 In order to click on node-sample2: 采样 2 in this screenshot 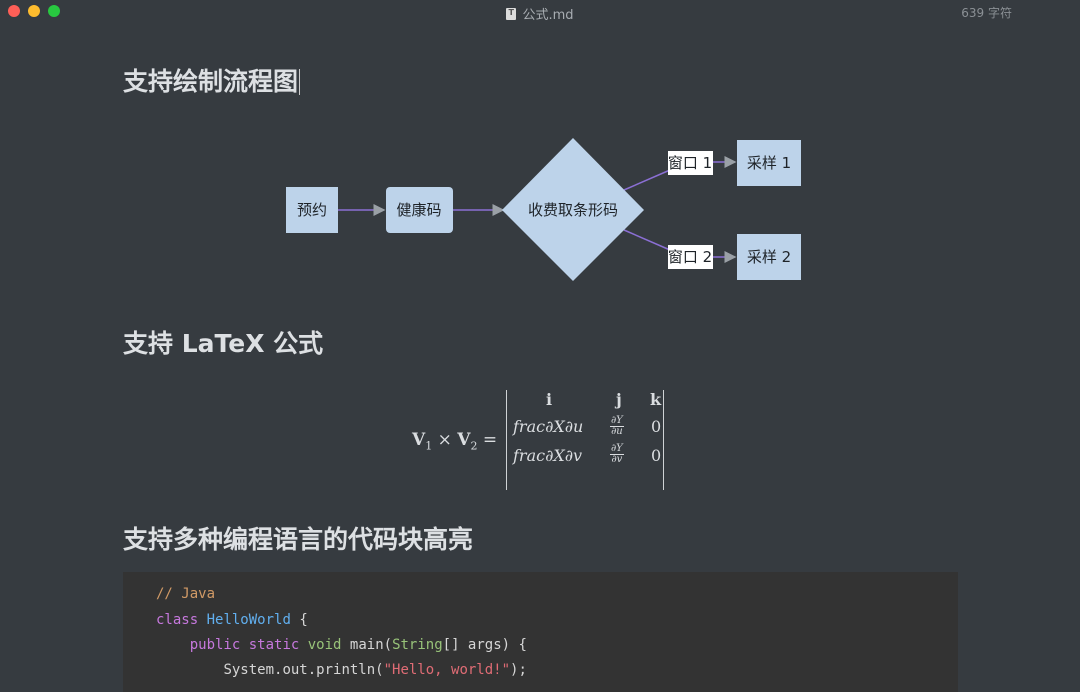, I will do `click(769, 257)`.